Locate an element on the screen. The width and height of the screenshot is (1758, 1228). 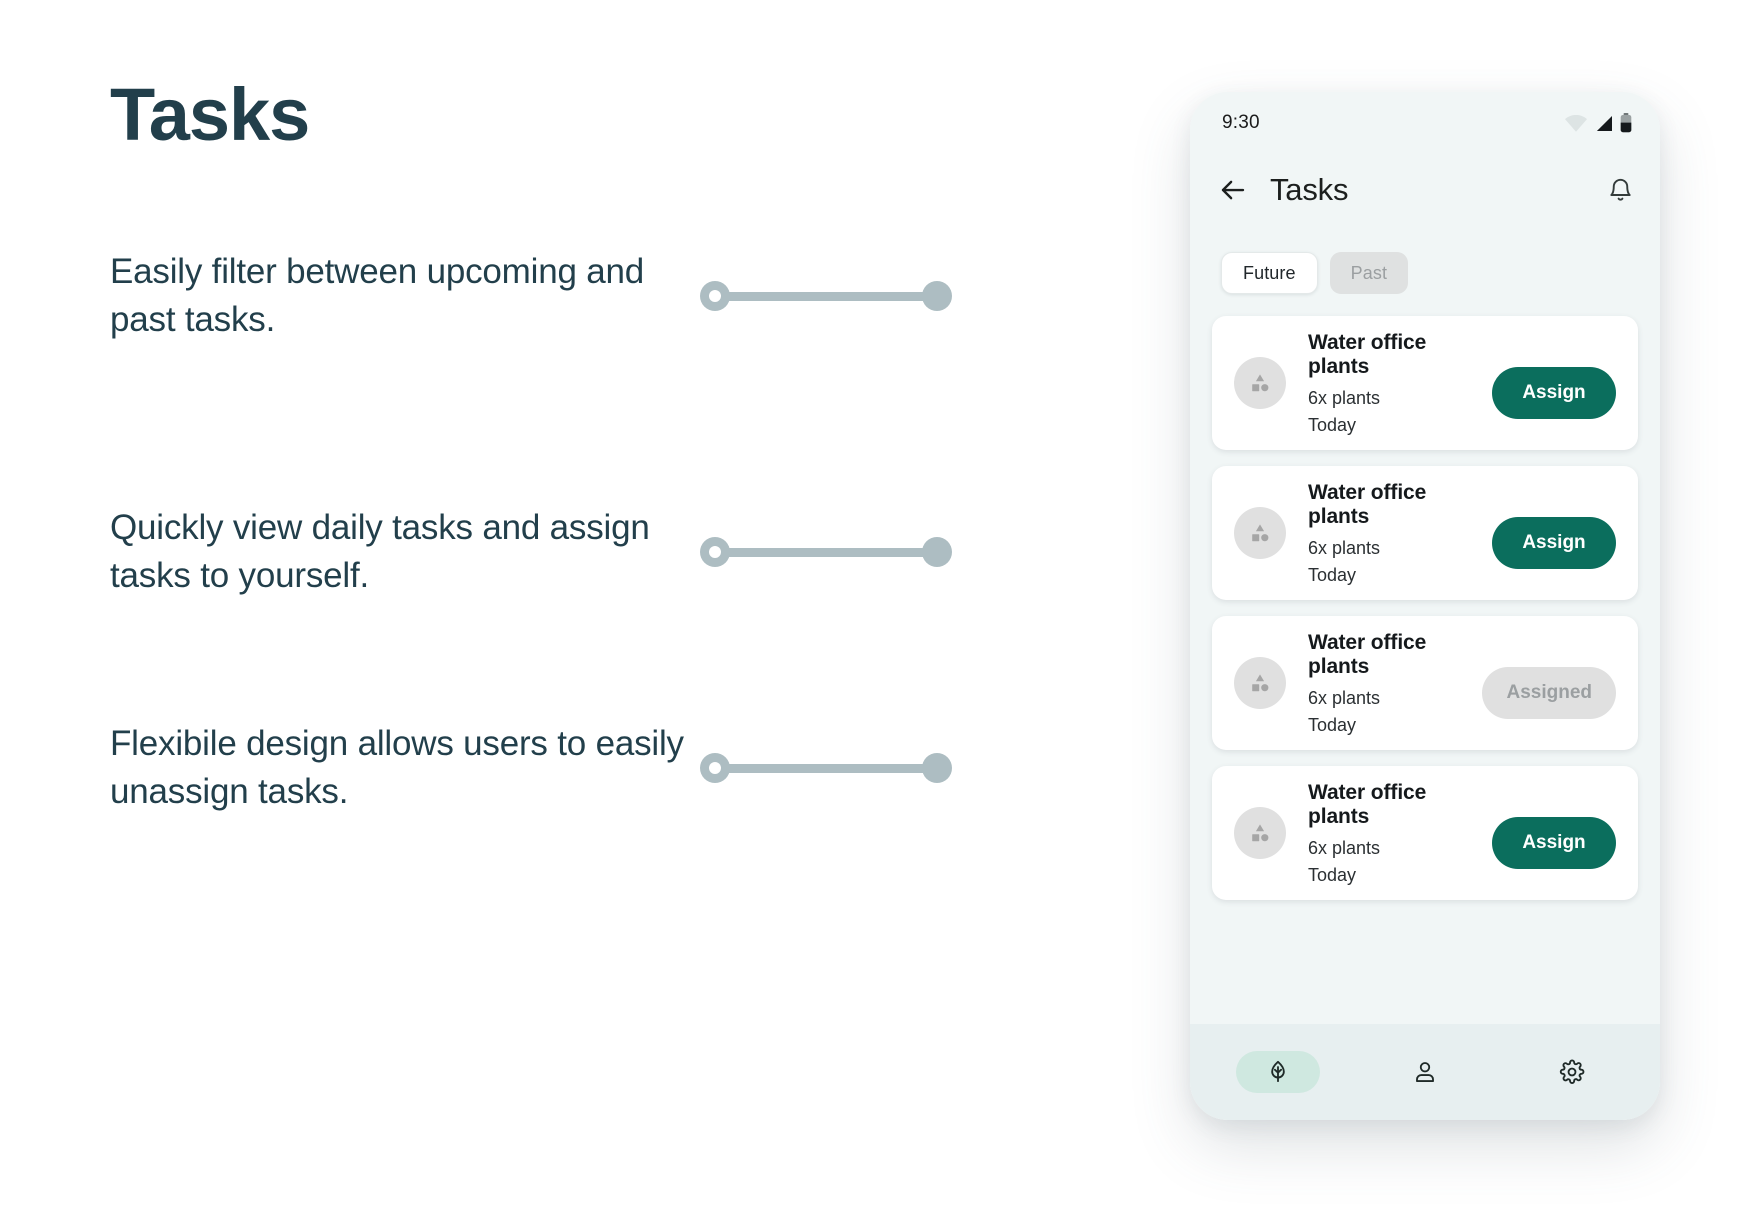
filter-chip-future: Future is located at coordinates (1269, 273).